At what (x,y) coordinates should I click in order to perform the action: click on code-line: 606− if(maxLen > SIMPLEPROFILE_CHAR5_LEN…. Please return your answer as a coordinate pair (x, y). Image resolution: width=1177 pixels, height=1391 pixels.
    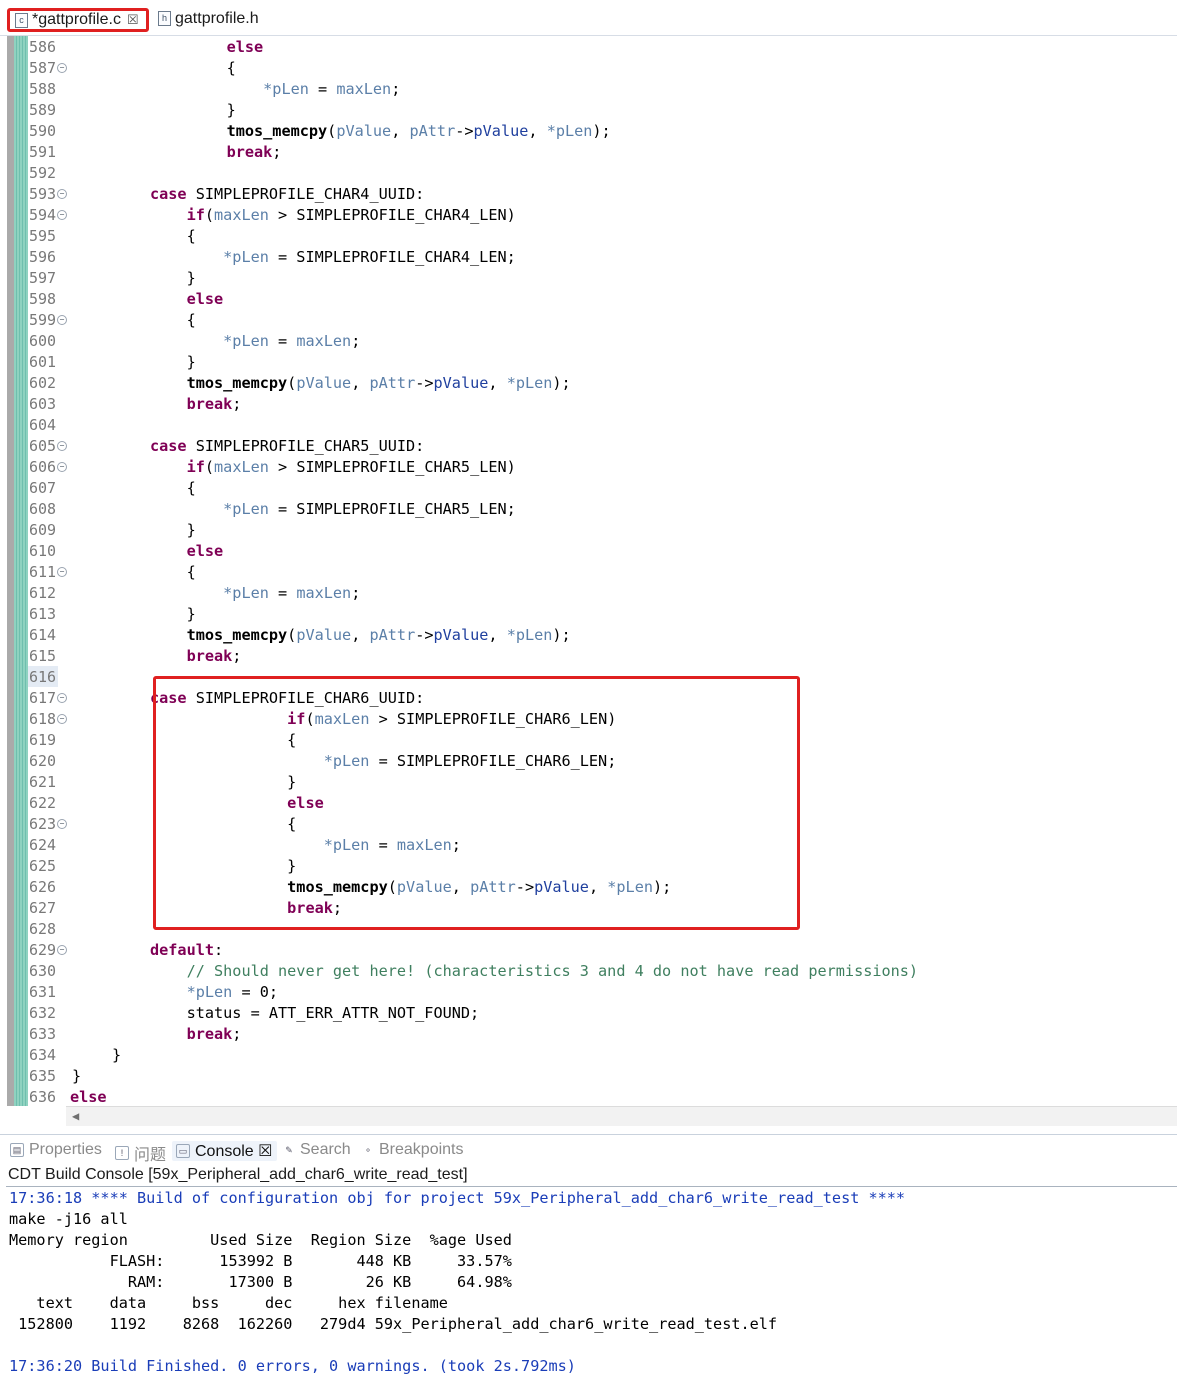
    Looking at the image, I should click on (588, 467).